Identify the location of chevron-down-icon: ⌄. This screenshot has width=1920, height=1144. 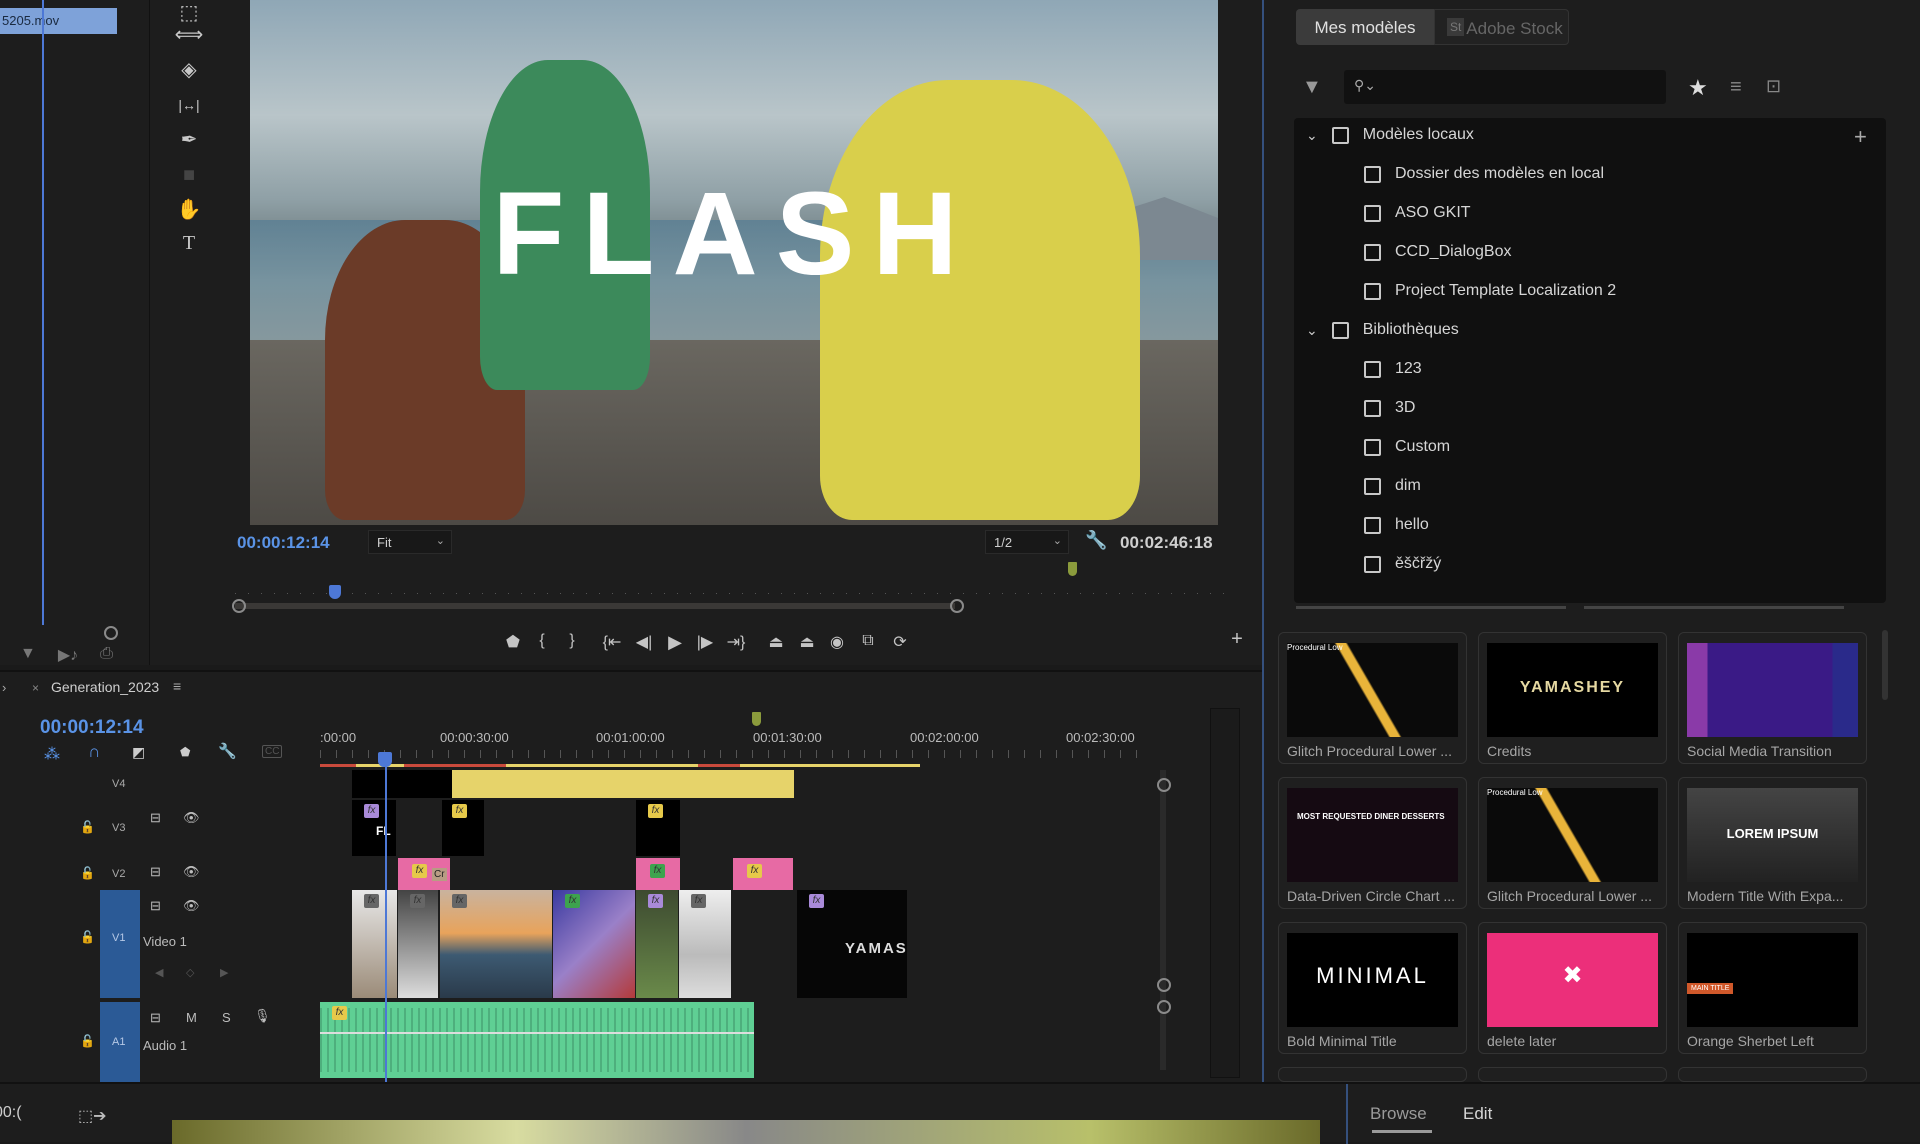
(1312, 330).